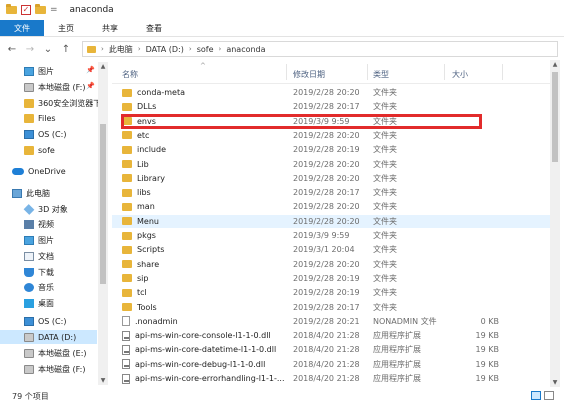 Image resolution: width=564 pixels, height=405 pixels. Describe the element at coordinates (460, 74) in the screenshot. I see `column-size: 大小` at that location.